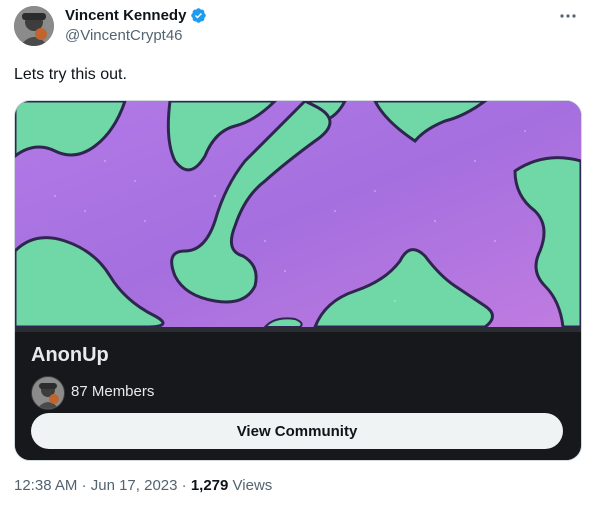 This screenshot has height=512, width=598. What do you see at coordinates (45, 485) in the screenshot?
I see `post-time: 12:38 AM` at bounding box center [45, 485].